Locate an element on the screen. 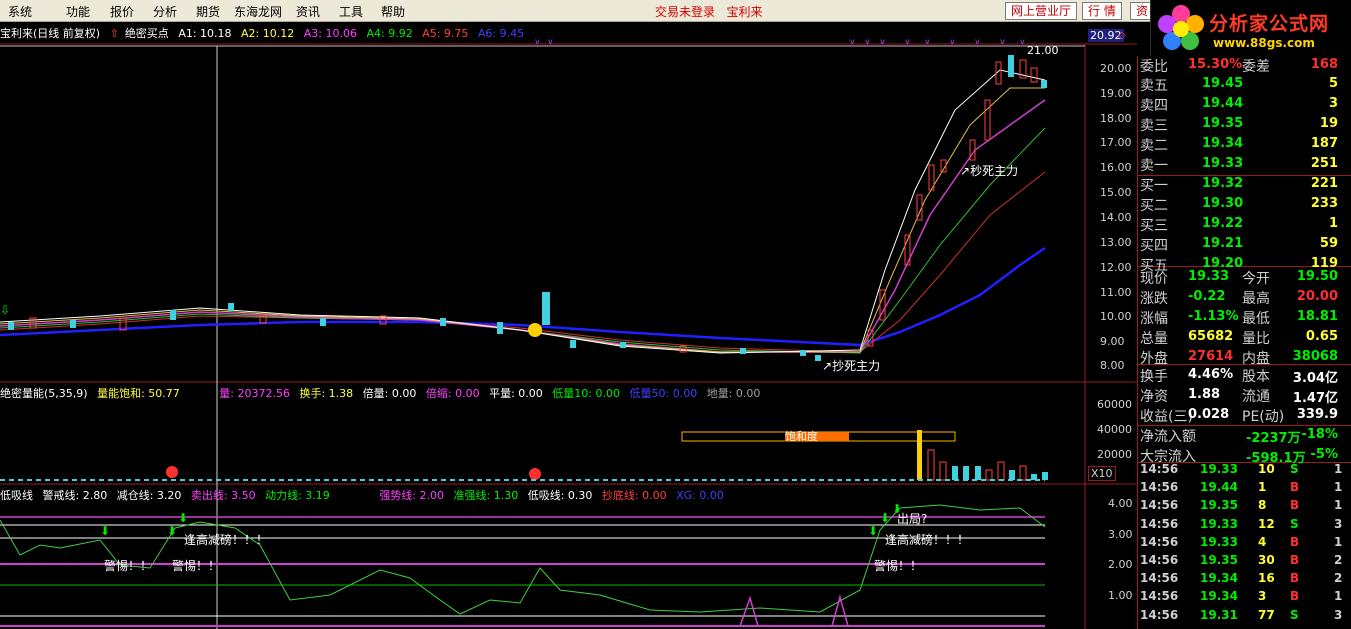 The height and width of the screenshot is (629, 1351). logo-url: www.88gs.com is located at coordinates (1264, 43).